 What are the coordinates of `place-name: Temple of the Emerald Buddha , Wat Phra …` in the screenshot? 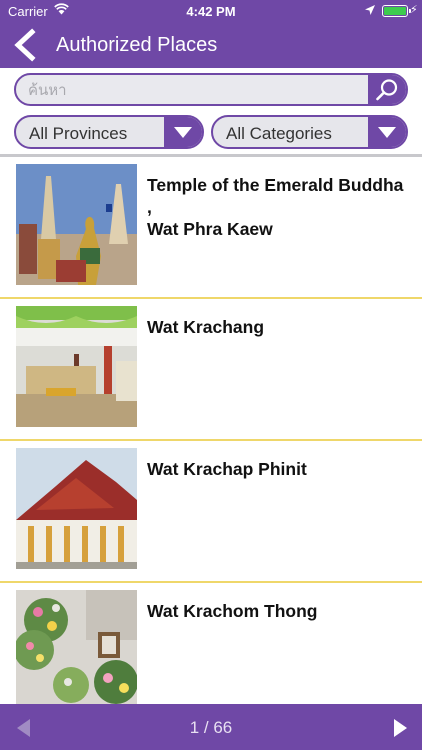 It's located at (275, 207).